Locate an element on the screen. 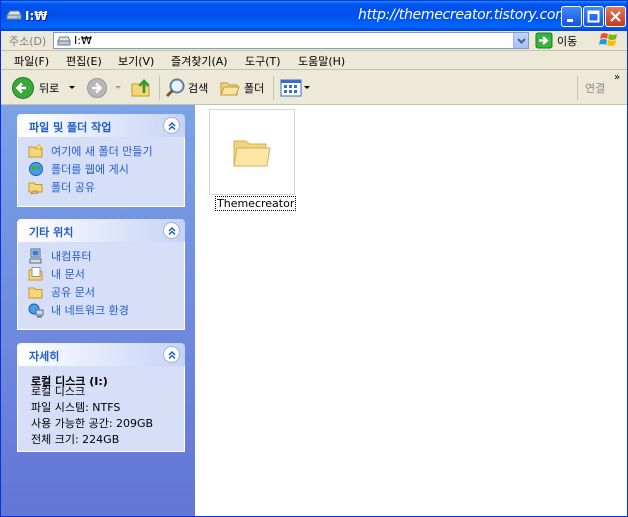  forward-dropdown-icon is located at coordinates (118, 88).